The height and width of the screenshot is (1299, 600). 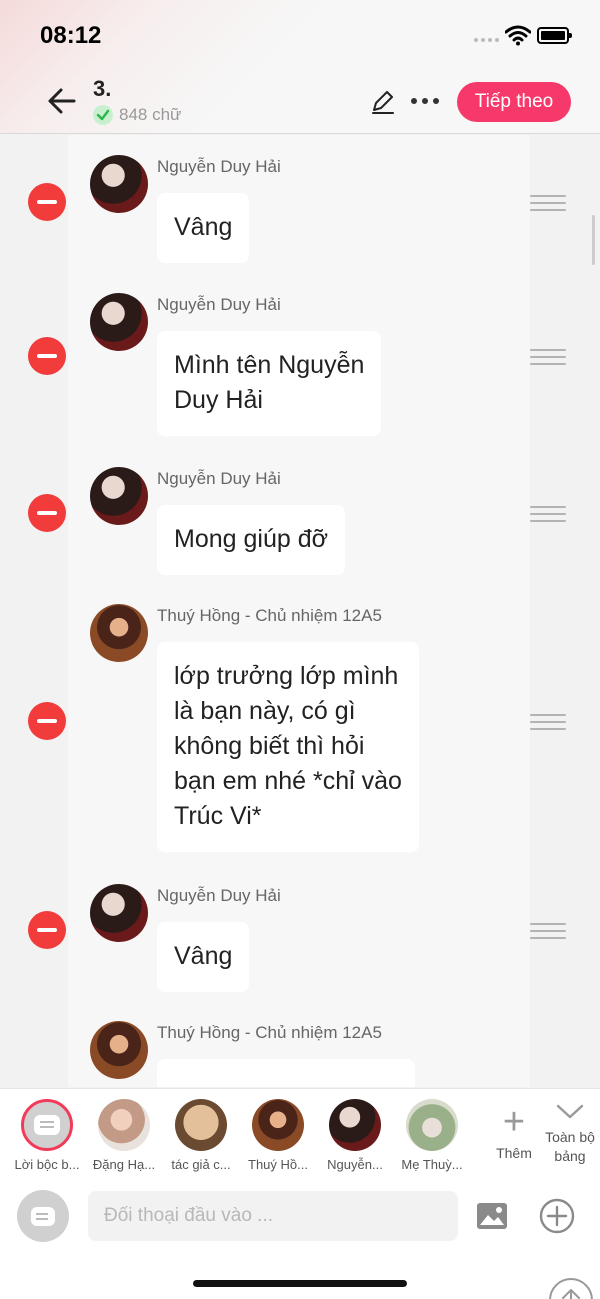 I want to click on message-row: Nguyễn Duy Hải Mình tên Nguyễn Duy Hải, so click(x=300, y=366).